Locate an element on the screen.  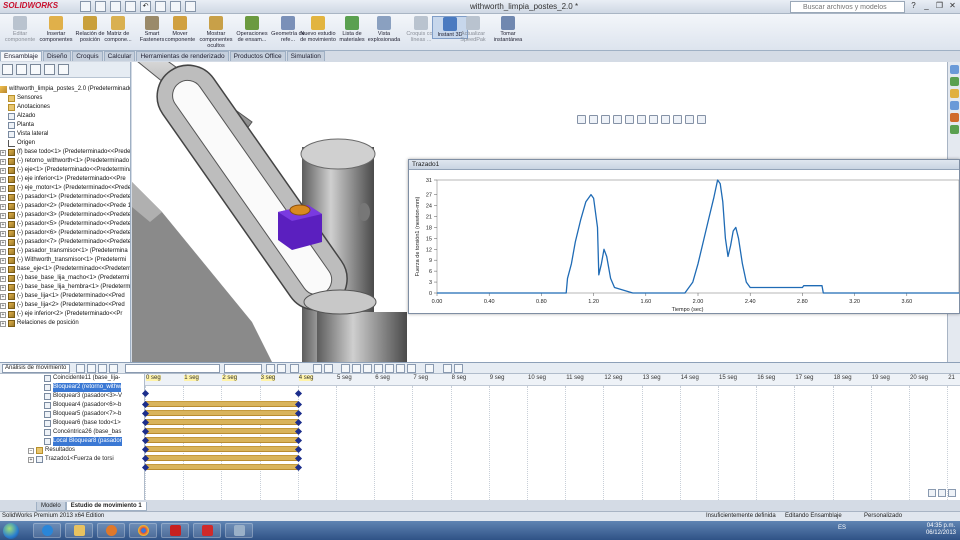
tab-0: Ensamblaje is located at coordinates (21, 56).